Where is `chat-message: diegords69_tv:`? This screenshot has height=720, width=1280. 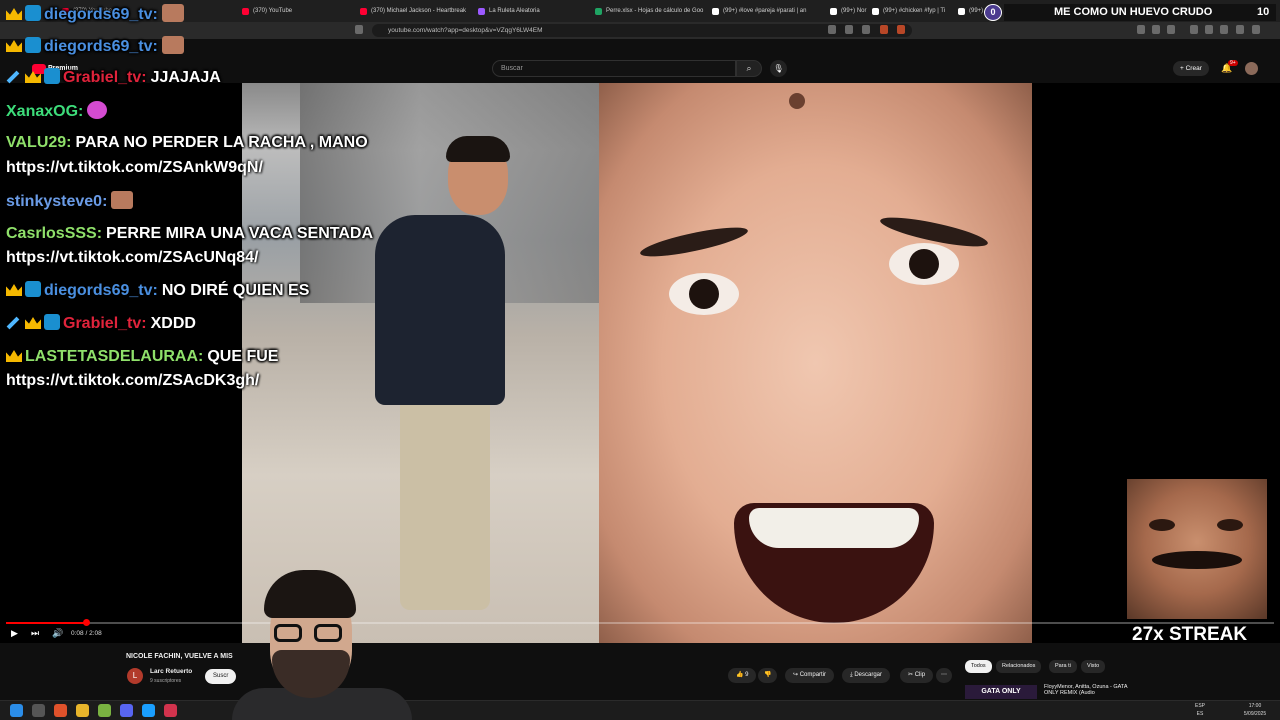
chat-message: diegords69_tv: is located at coordinates (95, 46).